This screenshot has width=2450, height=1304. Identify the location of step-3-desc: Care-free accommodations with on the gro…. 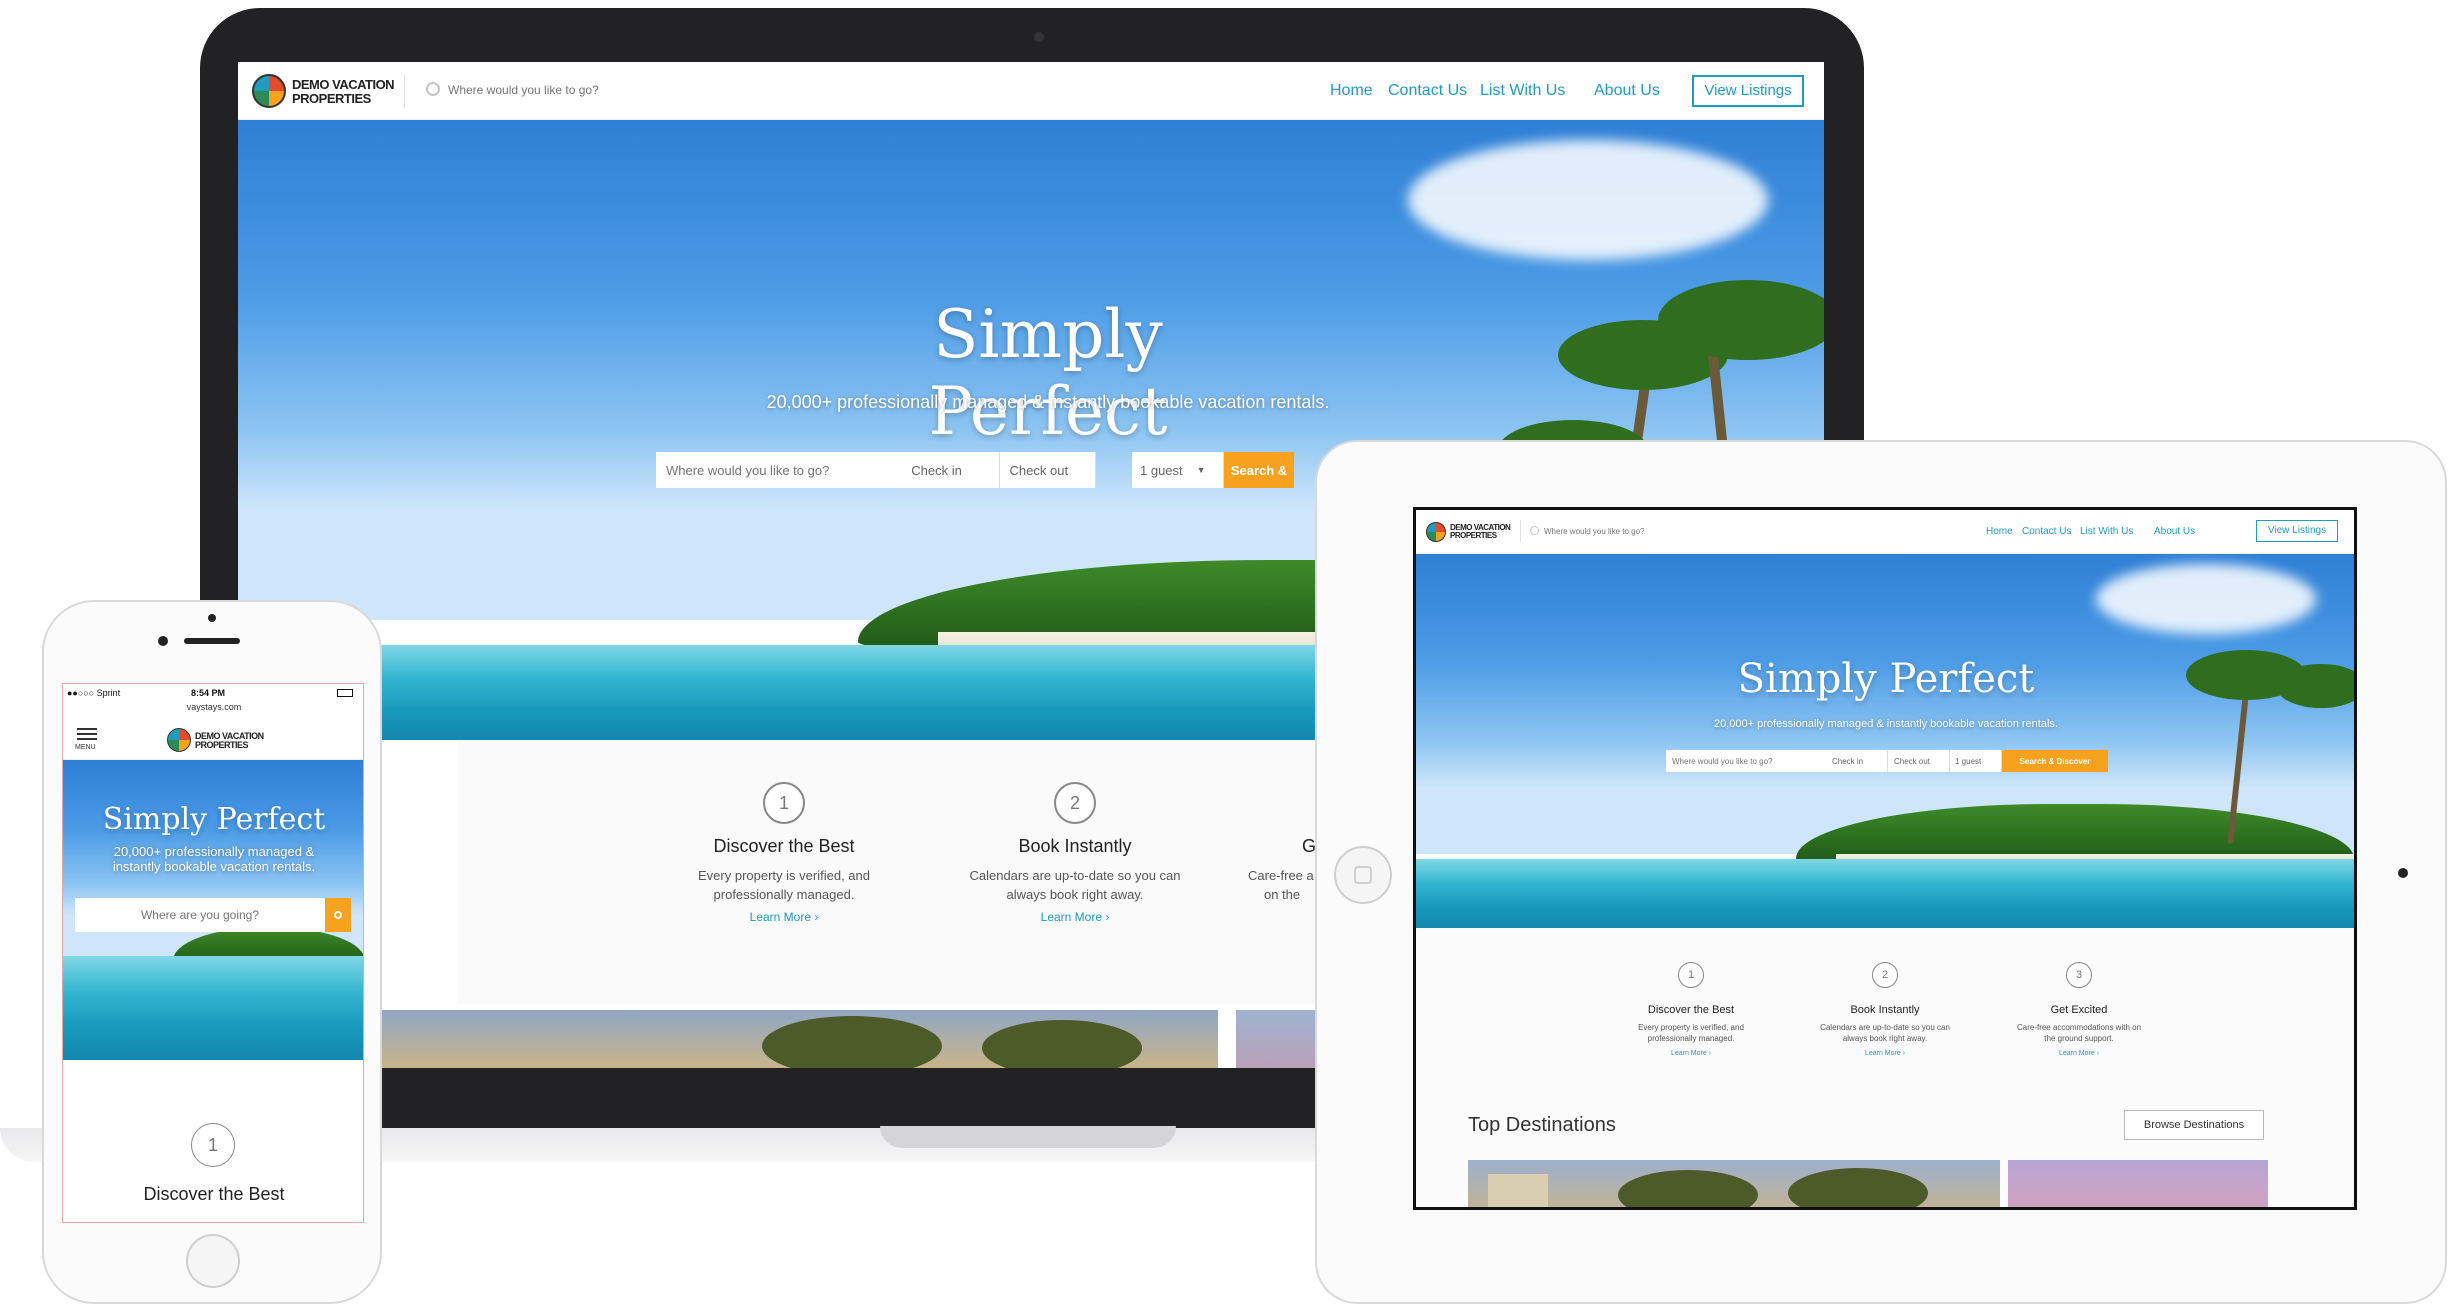
(2079, 1033).